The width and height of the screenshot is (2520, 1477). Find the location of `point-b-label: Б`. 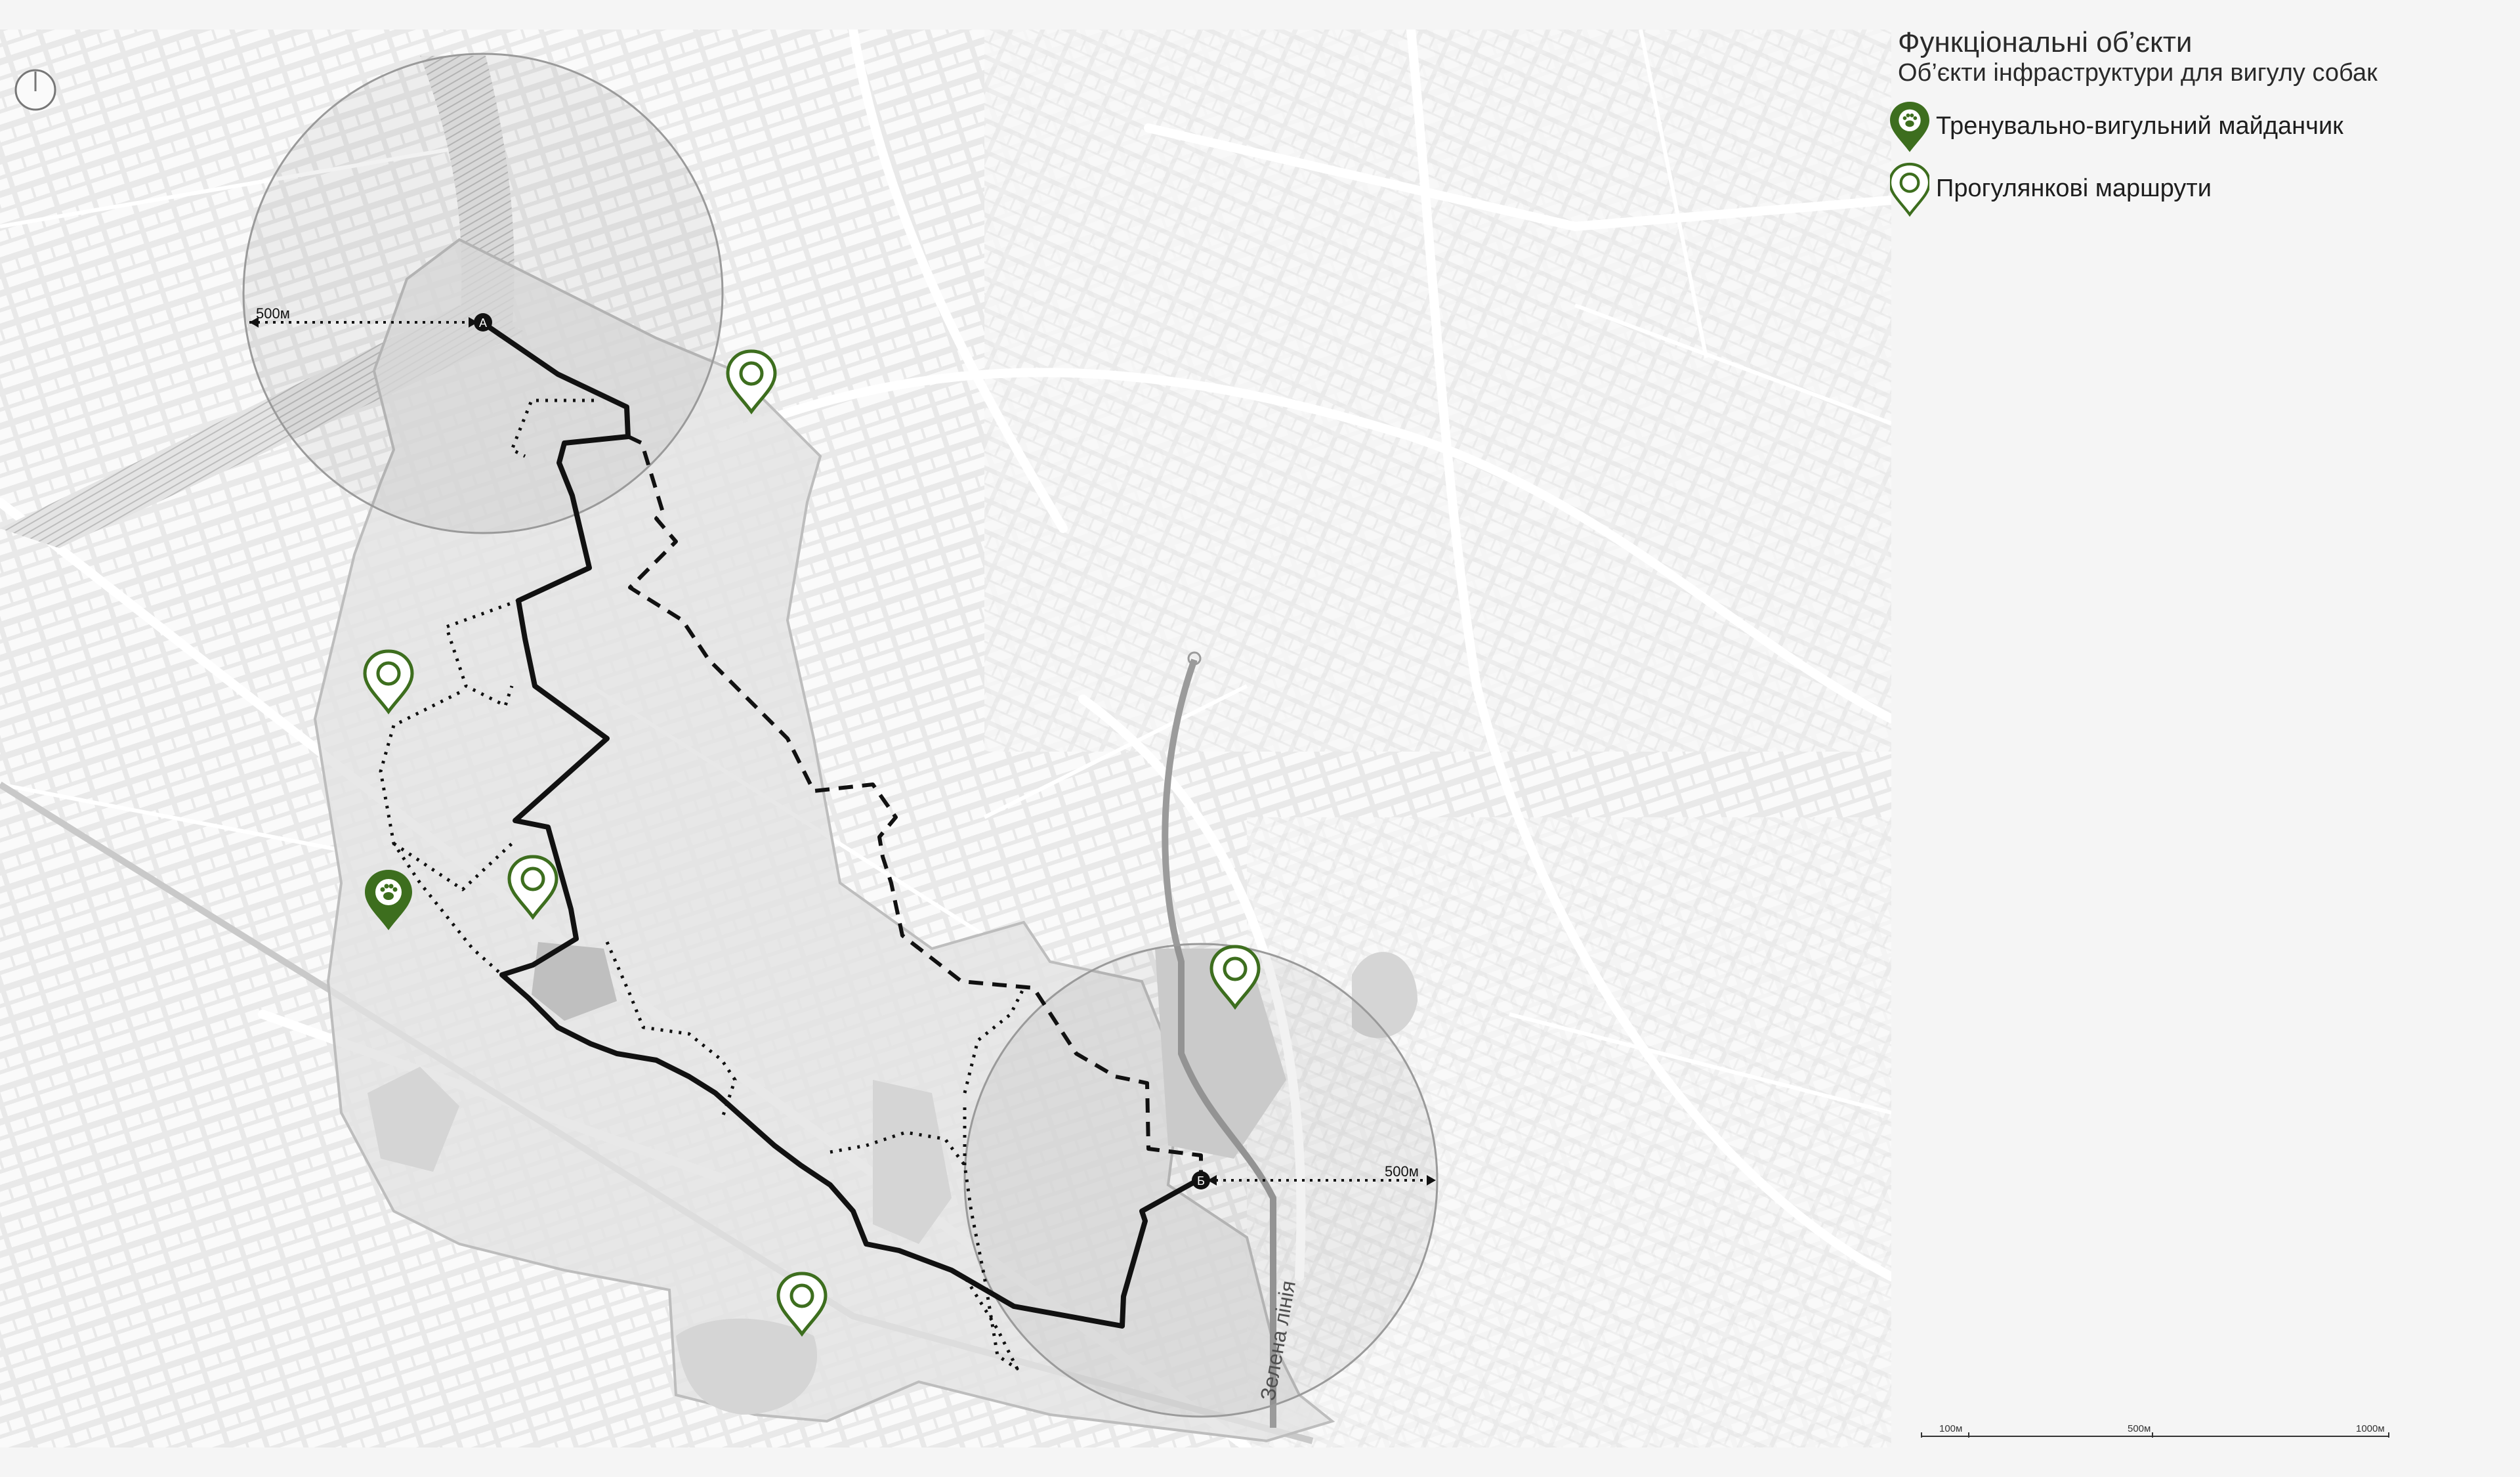

point-b-label: Б is located at coordinates (1201, 1181).